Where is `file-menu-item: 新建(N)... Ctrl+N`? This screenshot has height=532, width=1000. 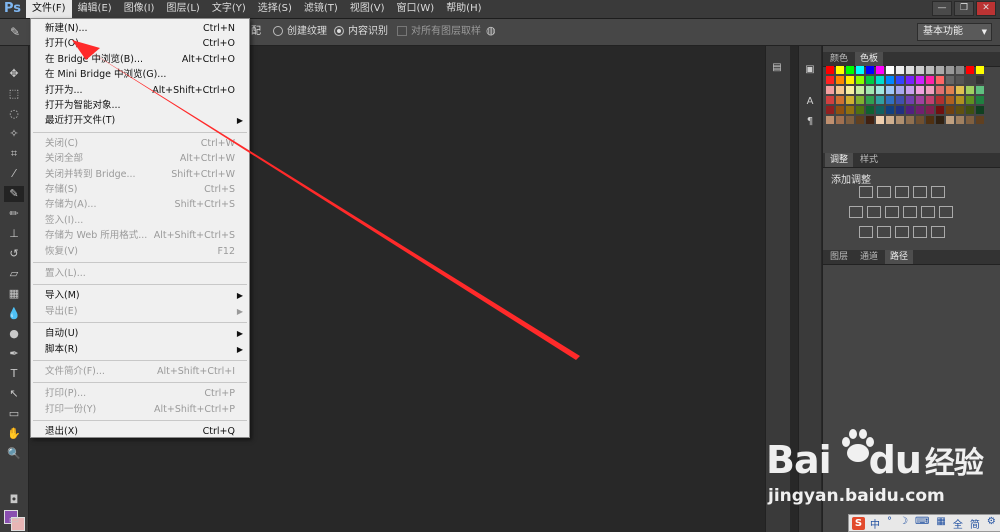 file-menu-item: 新建(N)... Ctrl+N is located at coordinates (140, 28).